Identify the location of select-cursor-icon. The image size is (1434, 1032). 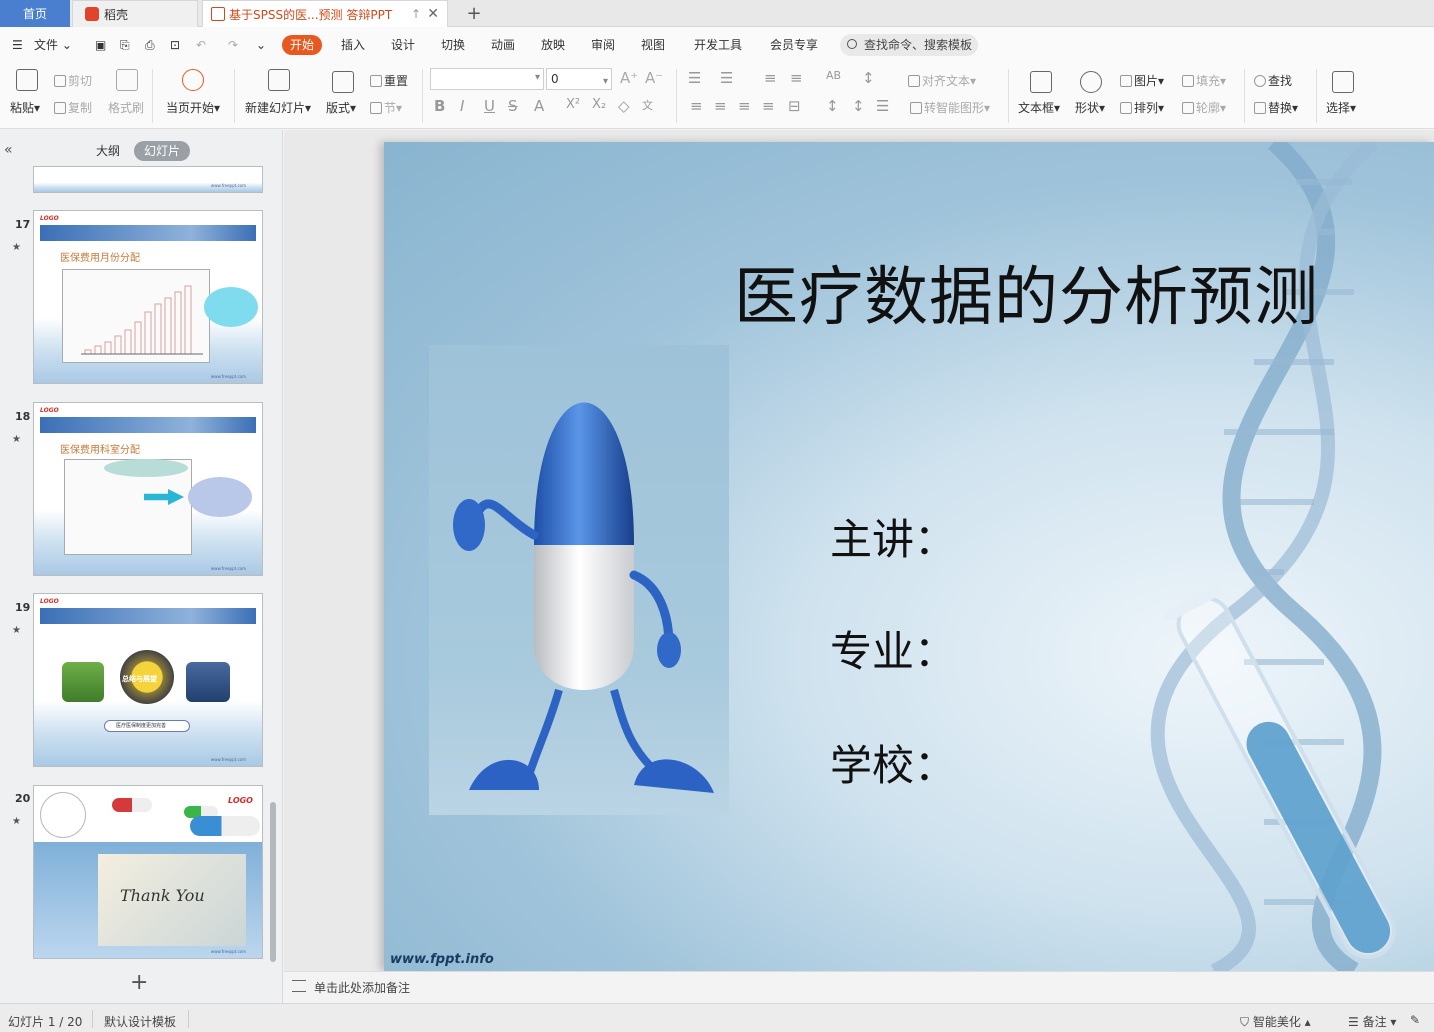
(1343, 82).